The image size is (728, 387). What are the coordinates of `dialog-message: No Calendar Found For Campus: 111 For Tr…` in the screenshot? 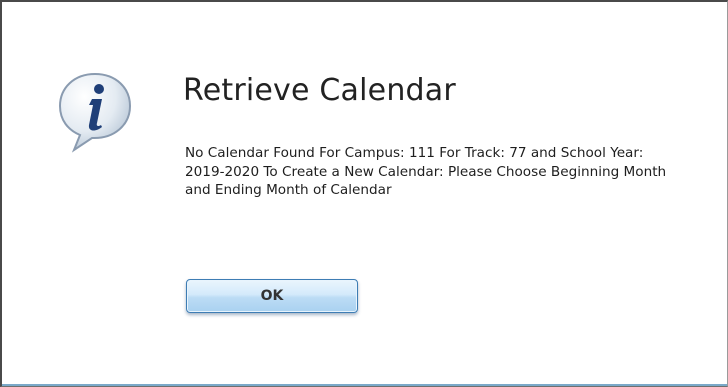 It's located at (426, 171).